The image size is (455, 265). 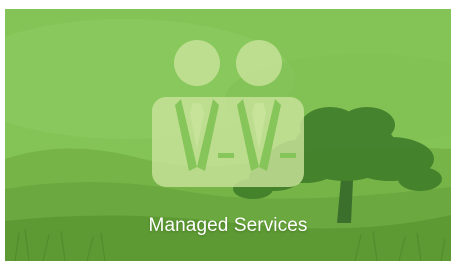 What do you see at coordinates (228, 225) in the screenshot?
I see `card-title: Managed Services` at bounding box center [228, 225].